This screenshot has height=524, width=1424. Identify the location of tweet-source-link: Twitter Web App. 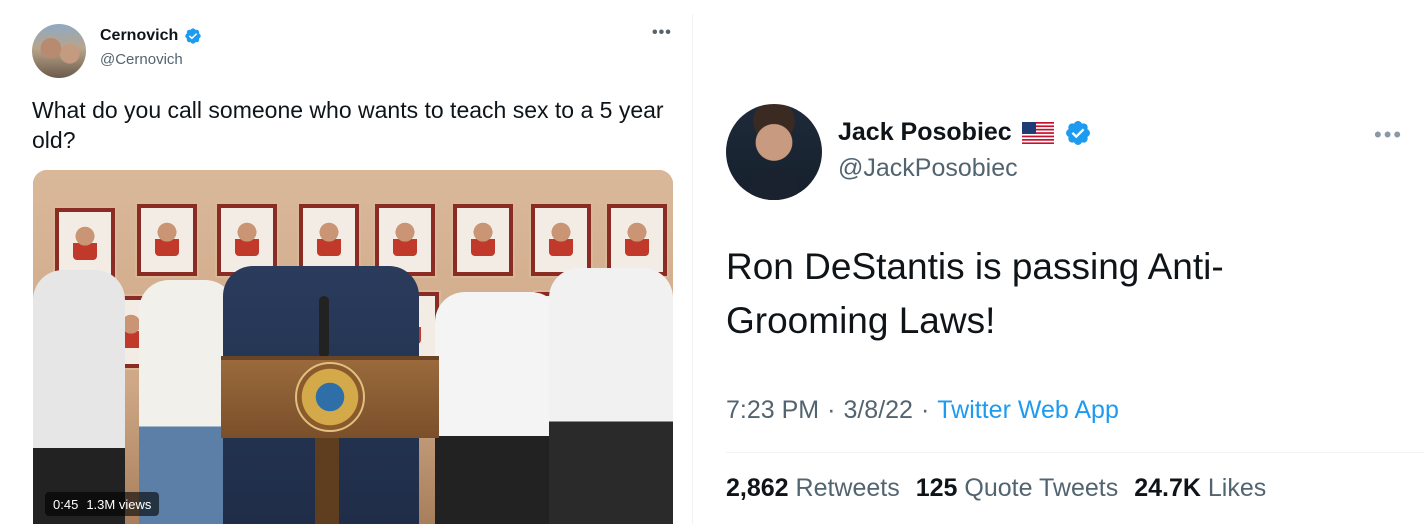
(1028, 410).